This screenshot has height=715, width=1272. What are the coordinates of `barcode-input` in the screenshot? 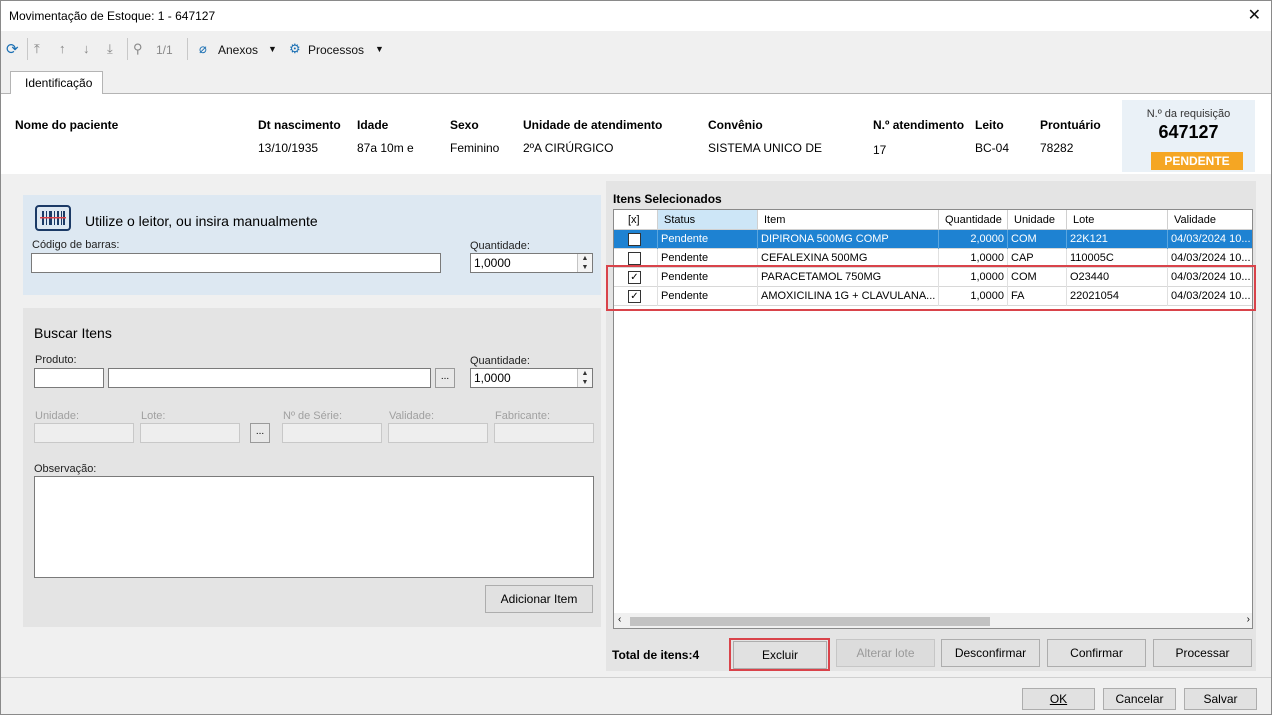 It's located at (236, 263).